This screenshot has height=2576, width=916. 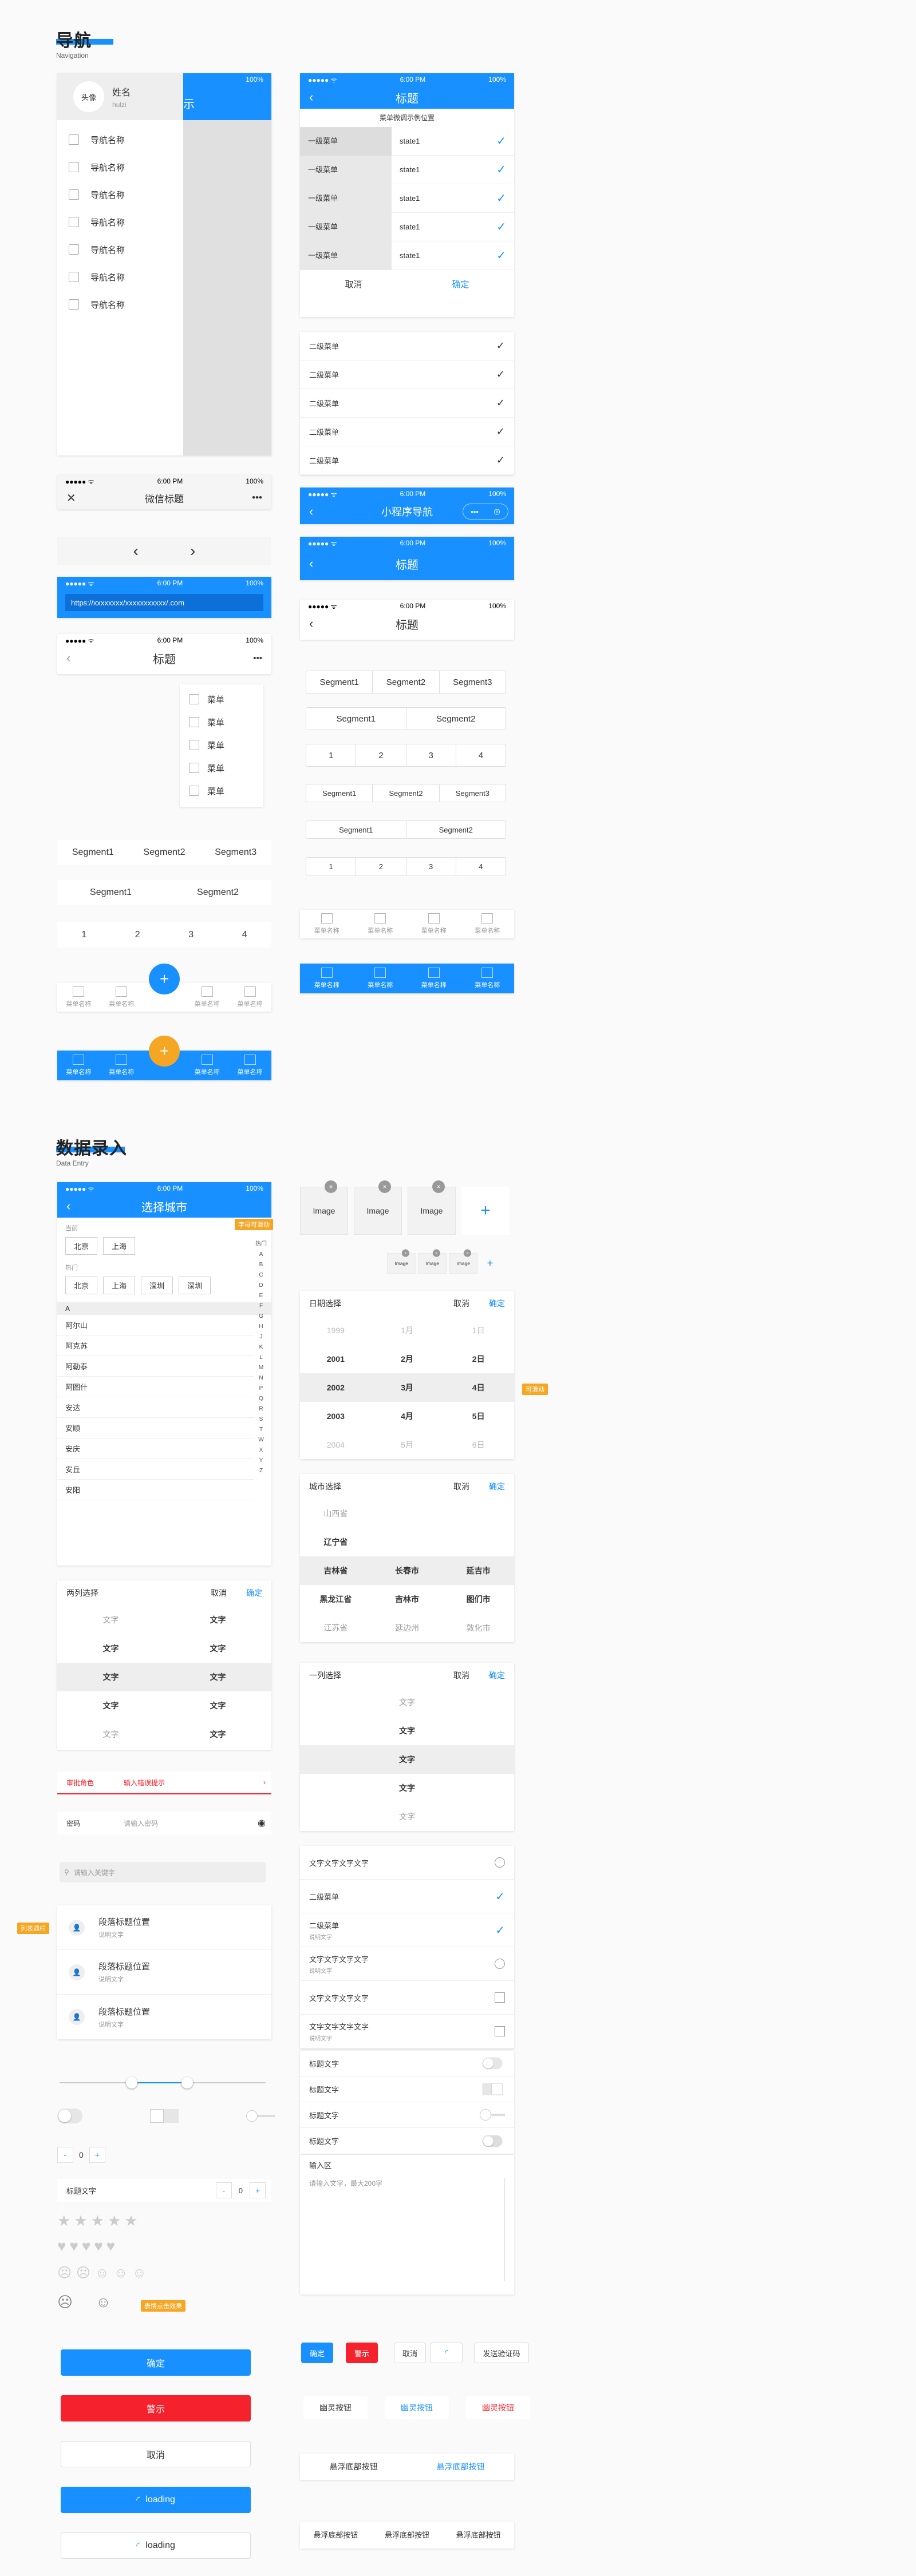 What do you see at coordinates (65, 2220) in the screenshot?
I see `star-icon: ★` at bounding box center [65, 2220].